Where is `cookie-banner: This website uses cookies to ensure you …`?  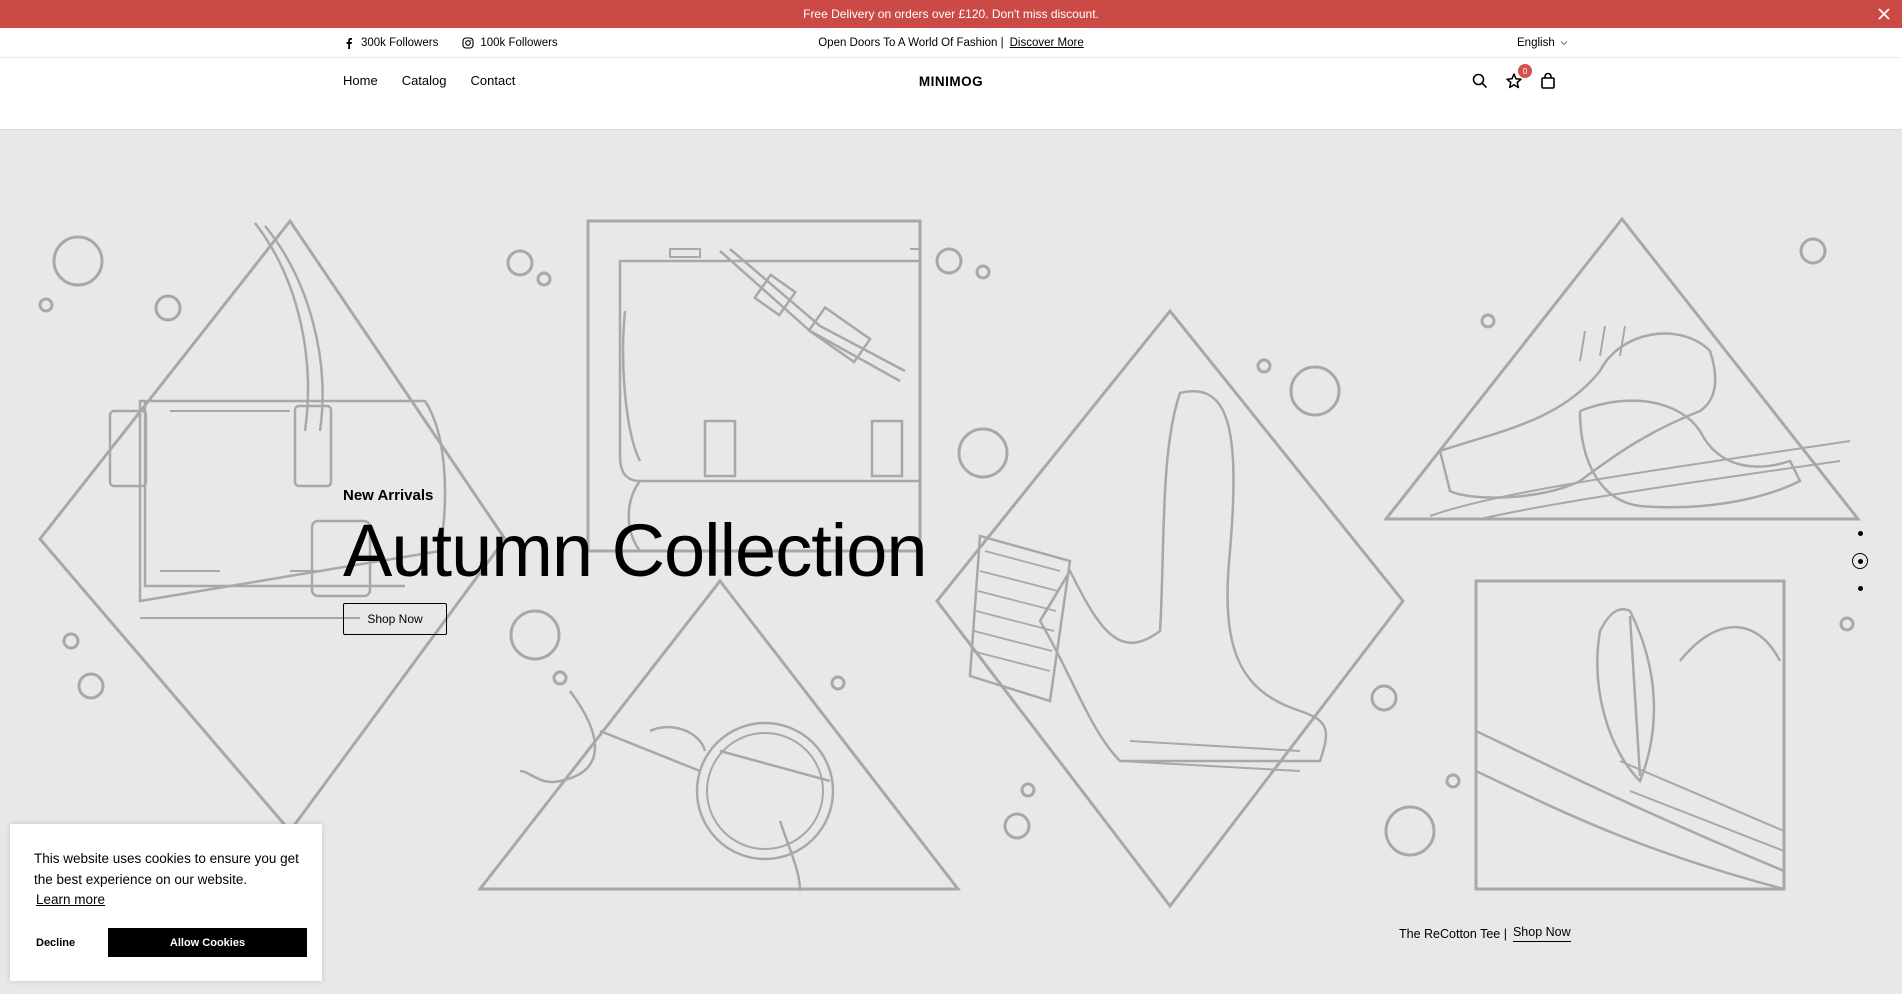
cookie-banner: This website uses cookies to ensure you … is located at coordinates (166, 902).